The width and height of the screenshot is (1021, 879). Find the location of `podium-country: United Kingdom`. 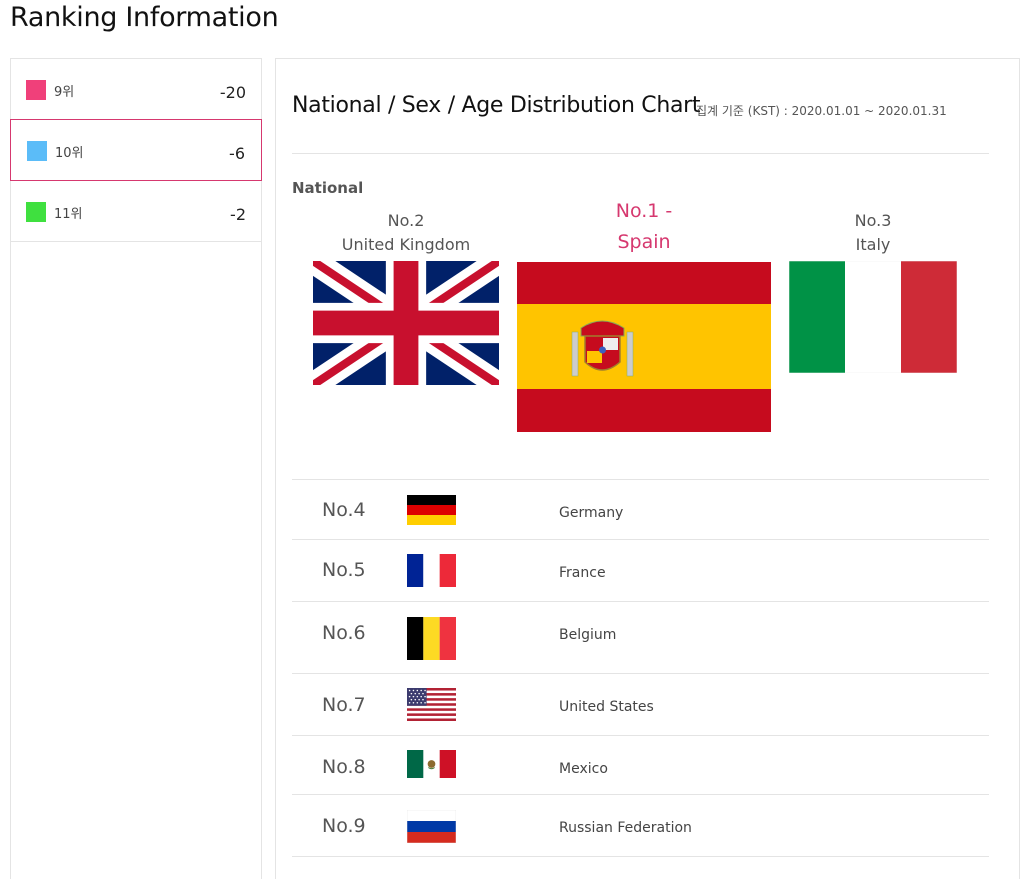

podium-country: United Kingdom is located at coordinates (406, 244).